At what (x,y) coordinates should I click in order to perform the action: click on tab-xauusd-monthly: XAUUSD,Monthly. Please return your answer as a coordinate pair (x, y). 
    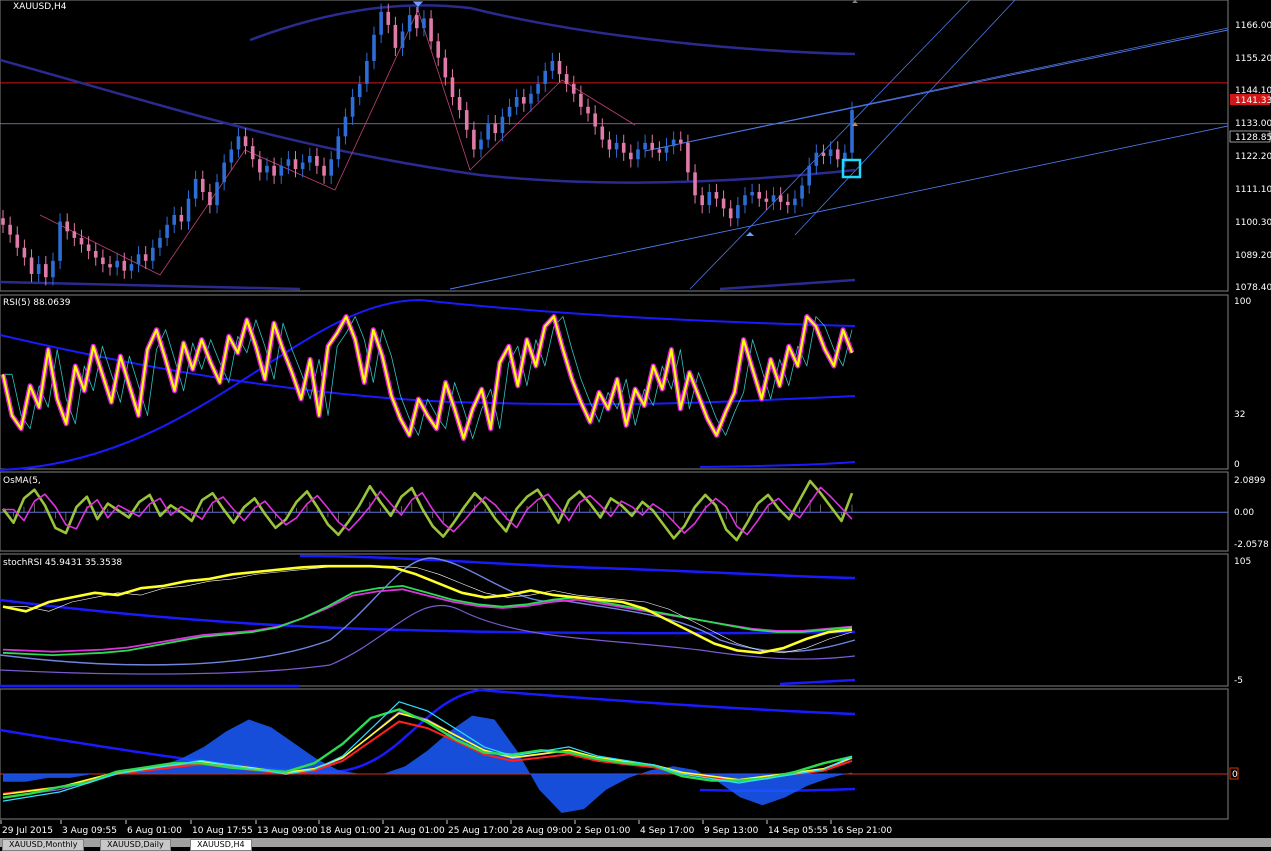
    Looking at the image, I should click on (43, 845).